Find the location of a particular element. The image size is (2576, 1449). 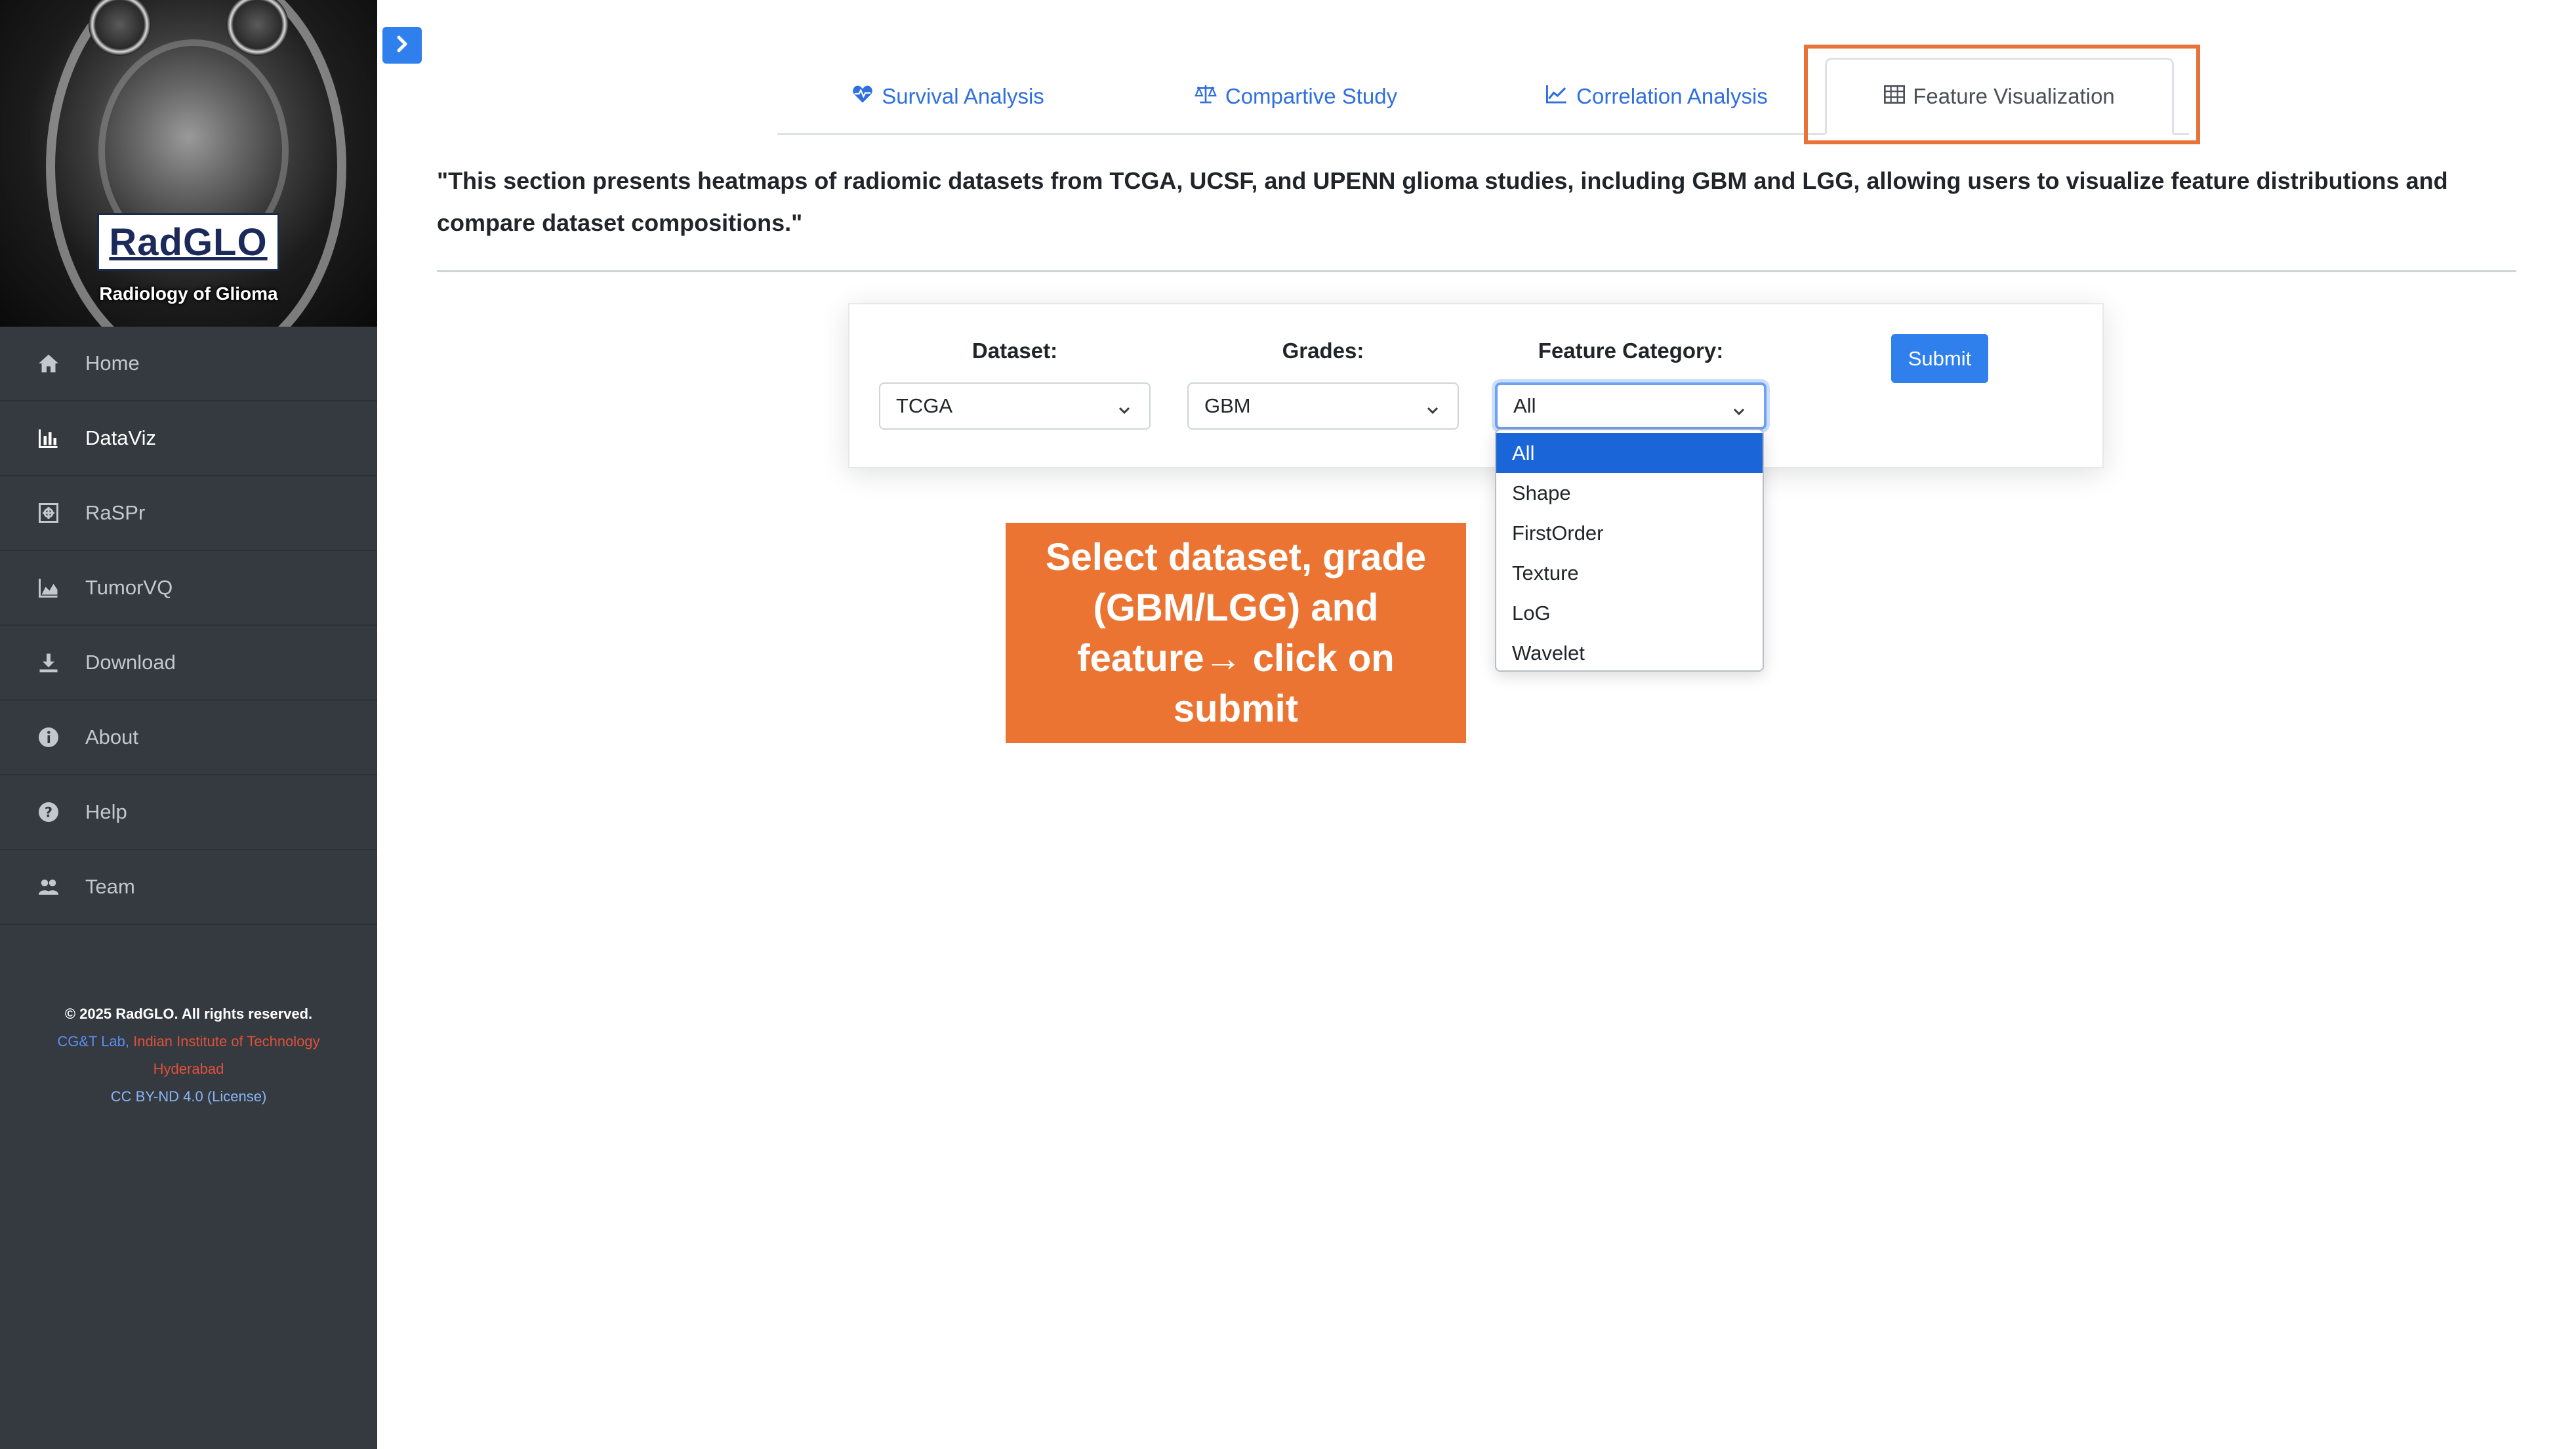

sidebar-item-label: Help is located at coordinates (106, 811).